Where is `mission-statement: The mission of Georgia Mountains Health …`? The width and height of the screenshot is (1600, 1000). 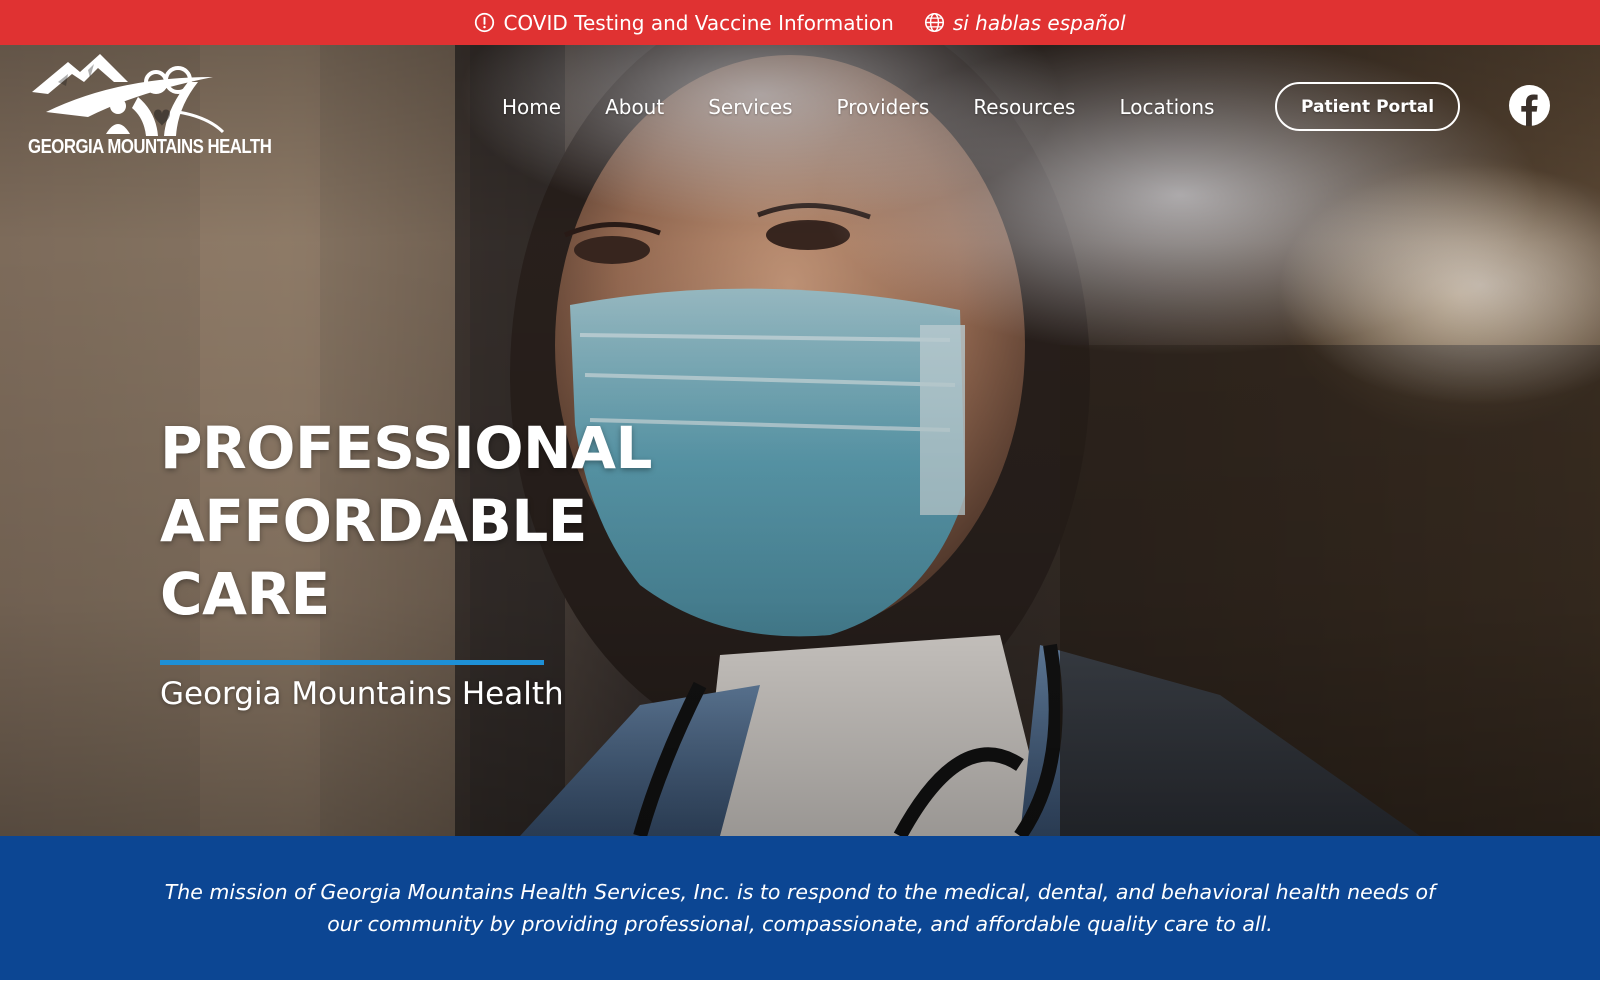
mission-statement: The mission of Georgia Mountains Health … is located at coordinates (800, 908).